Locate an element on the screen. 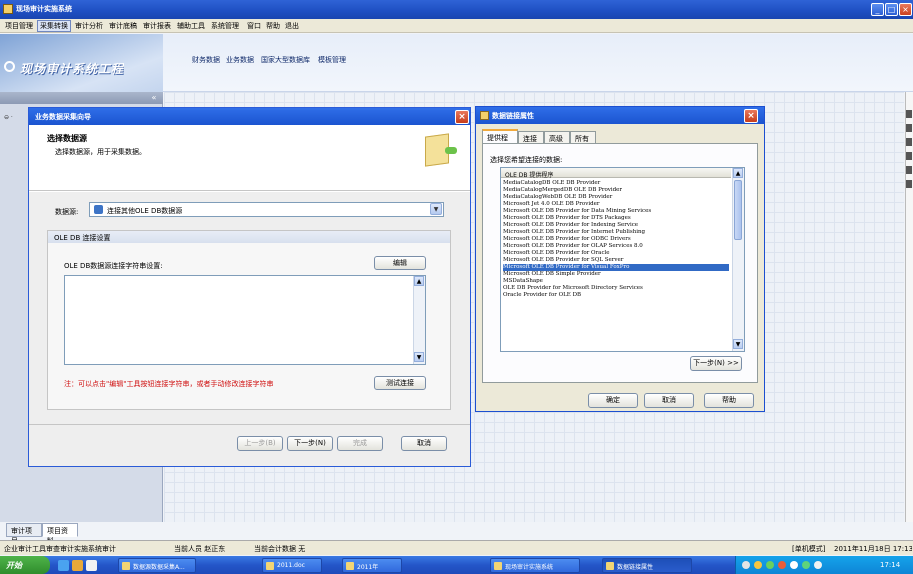  taskbar-item-folder: 2011年 is located at coordinates (372, 565).